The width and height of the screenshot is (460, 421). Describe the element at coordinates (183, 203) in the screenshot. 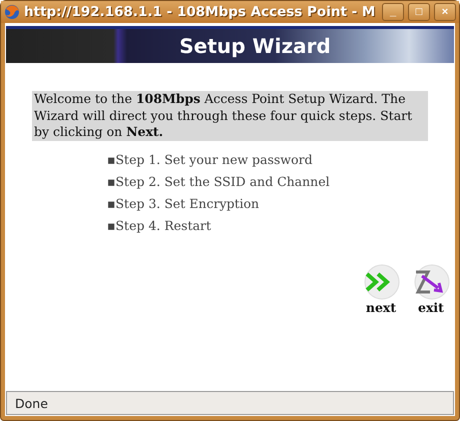

I see `step-item: ▪Step 3. Set Encryption` at that location.